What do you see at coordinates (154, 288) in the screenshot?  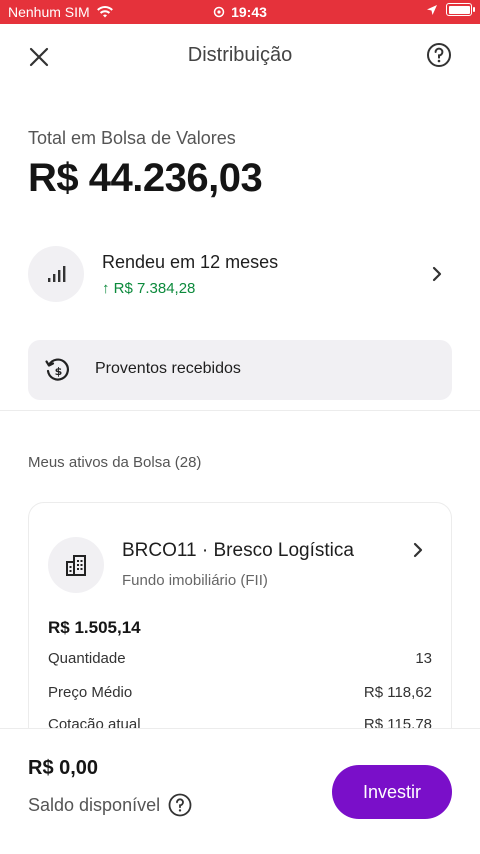 I see `earnings-amount: R$ 7.384,28` at bounding box center [154, 288].